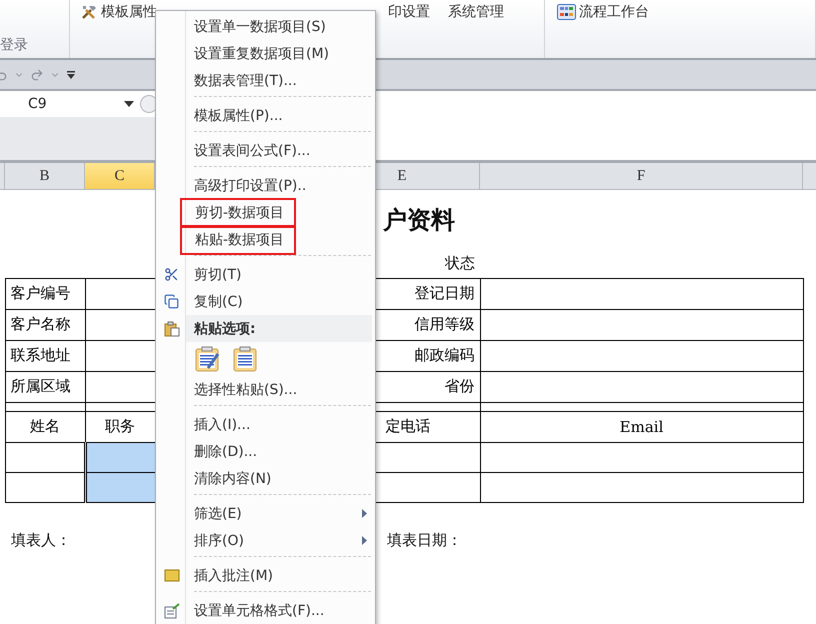 Image resolution: width=816 pixels, height=624 pixels. Describe the element at coordinates (71, 75) in the screenshot. I see `customize-icon` at that location.